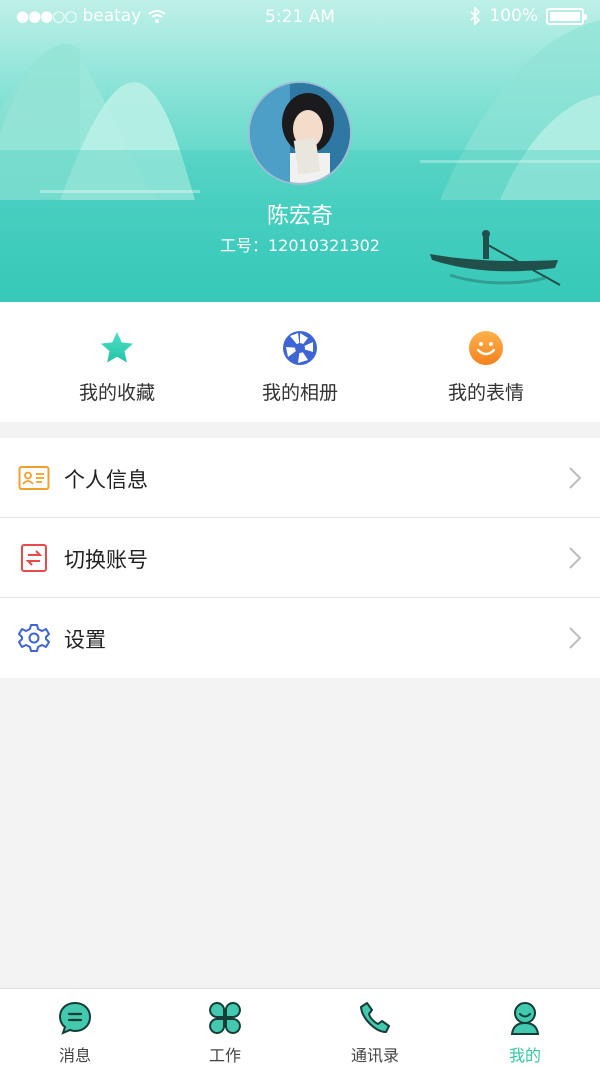  What do you see at coordinates (375, 1017) in the screenshot?
I see `phone-icon` at bounding box center [375, 1017].